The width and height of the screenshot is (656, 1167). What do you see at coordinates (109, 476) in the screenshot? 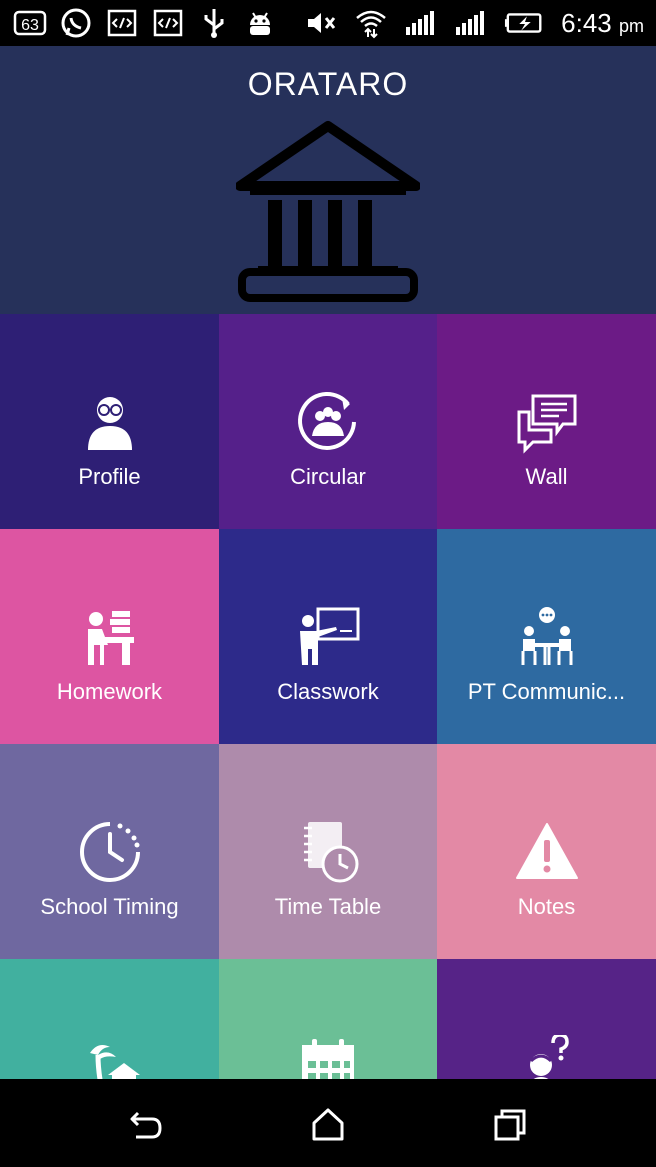
I see `menu-tile-label: Profile` at bounding box center [109, 476].